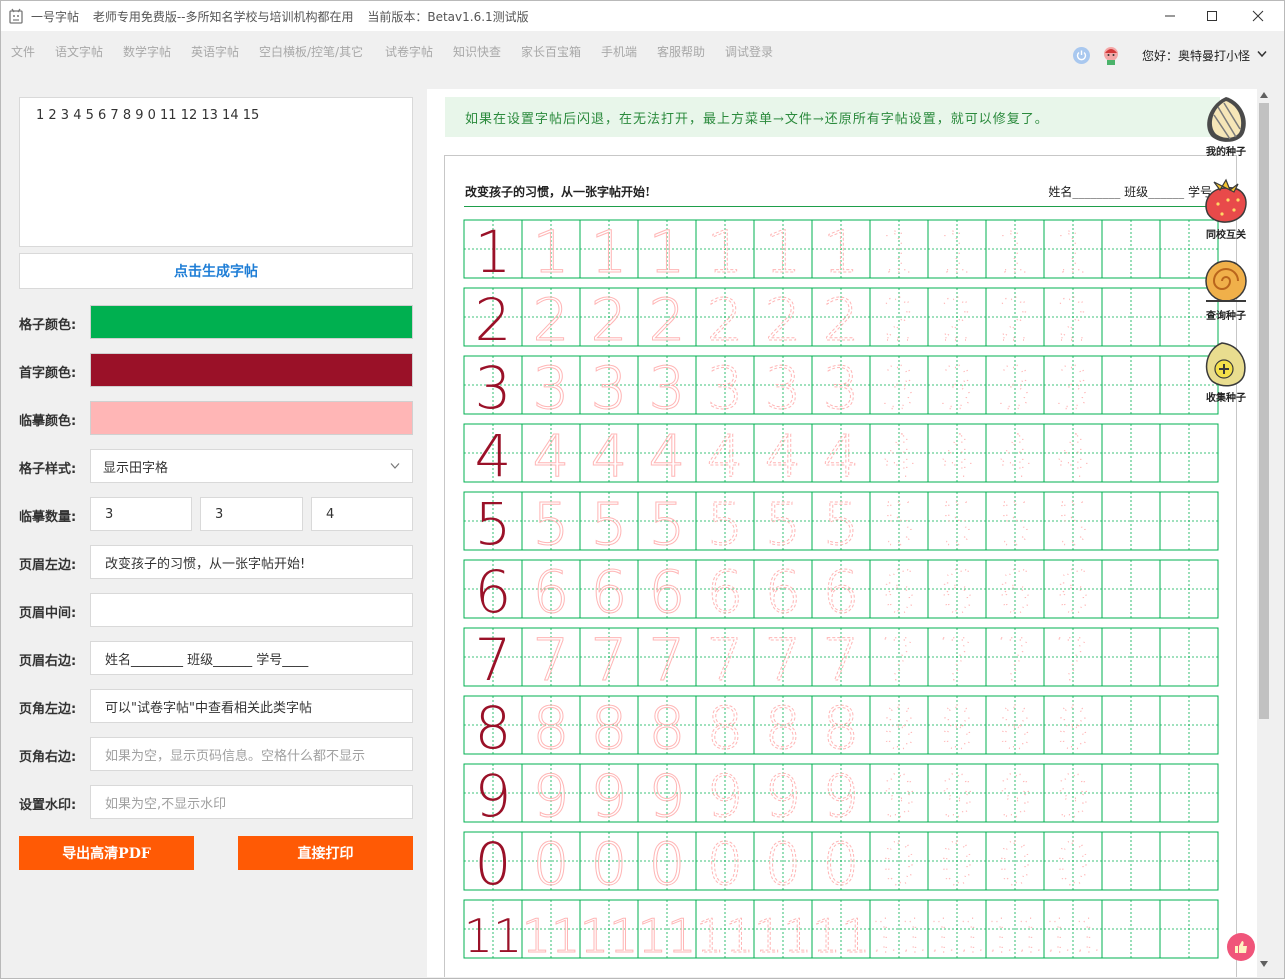  What do you see at coordinates (16, 16) in the screenshot?
I see `app-logo-icon` at bounding box center [16, 16].